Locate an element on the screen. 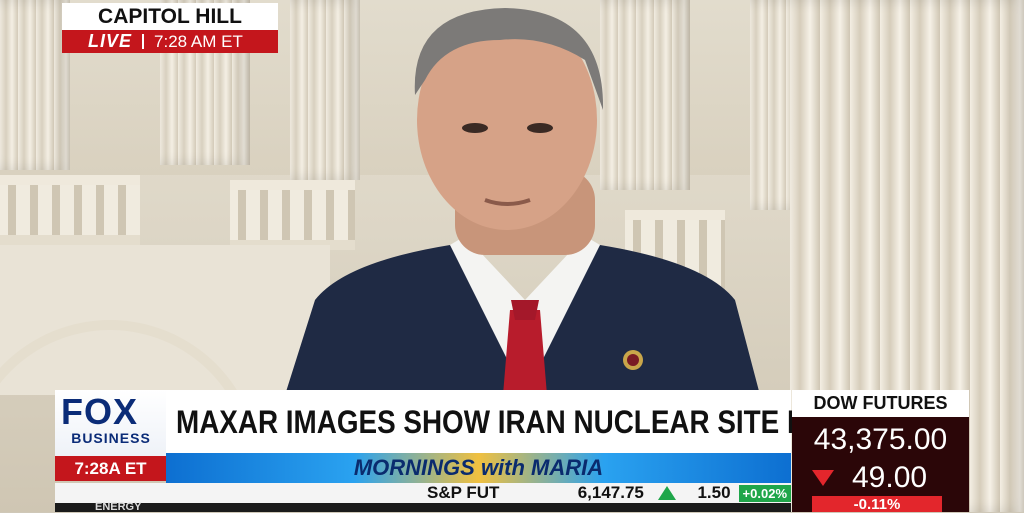 Image resolution: width=1024 pixels, height=513 pixels. stock-ticker: S&P FUT 6,147.75 1.50 +0.02% ENERGY is located at coordinates (423, 498).